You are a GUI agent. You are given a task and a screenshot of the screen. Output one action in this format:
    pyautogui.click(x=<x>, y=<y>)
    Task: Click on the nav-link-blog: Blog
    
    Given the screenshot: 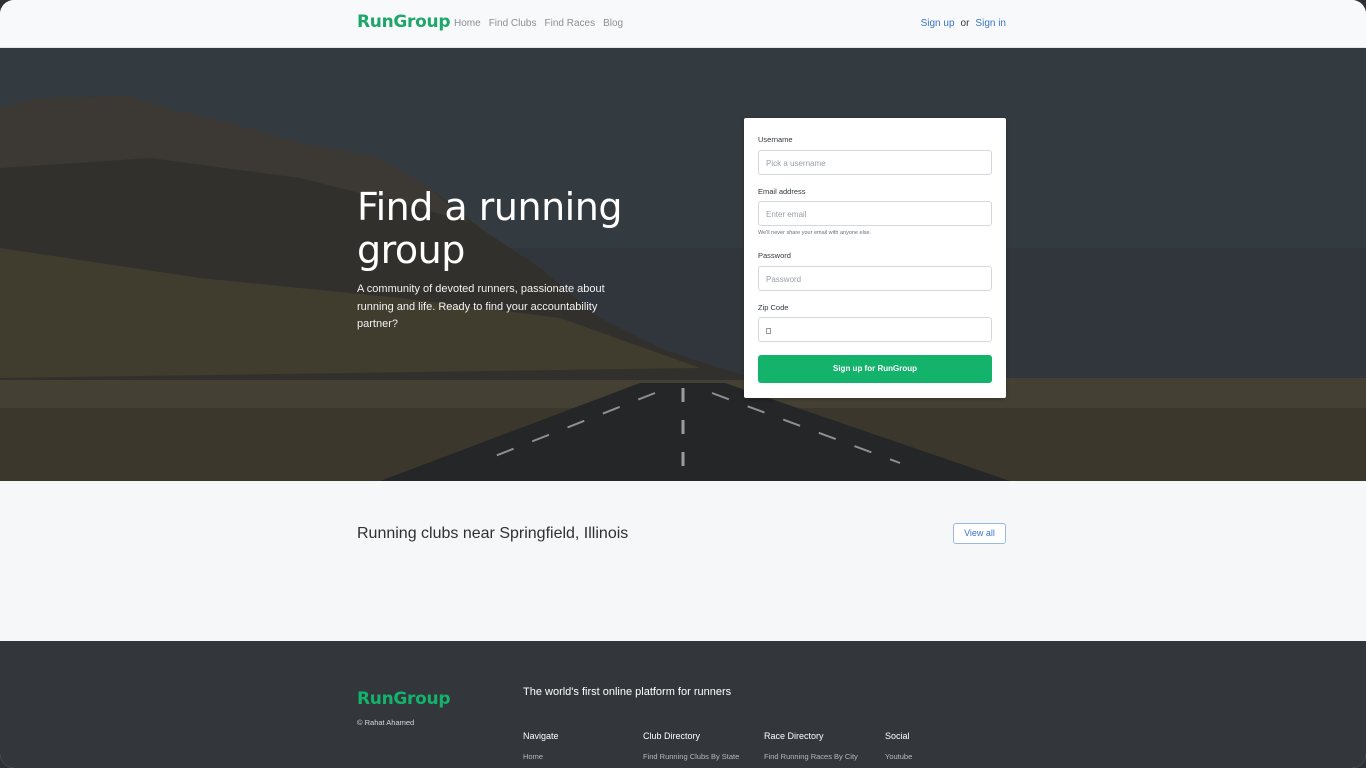 What is the action you would take?
    pyautogui.click(x=613, y=23)
    